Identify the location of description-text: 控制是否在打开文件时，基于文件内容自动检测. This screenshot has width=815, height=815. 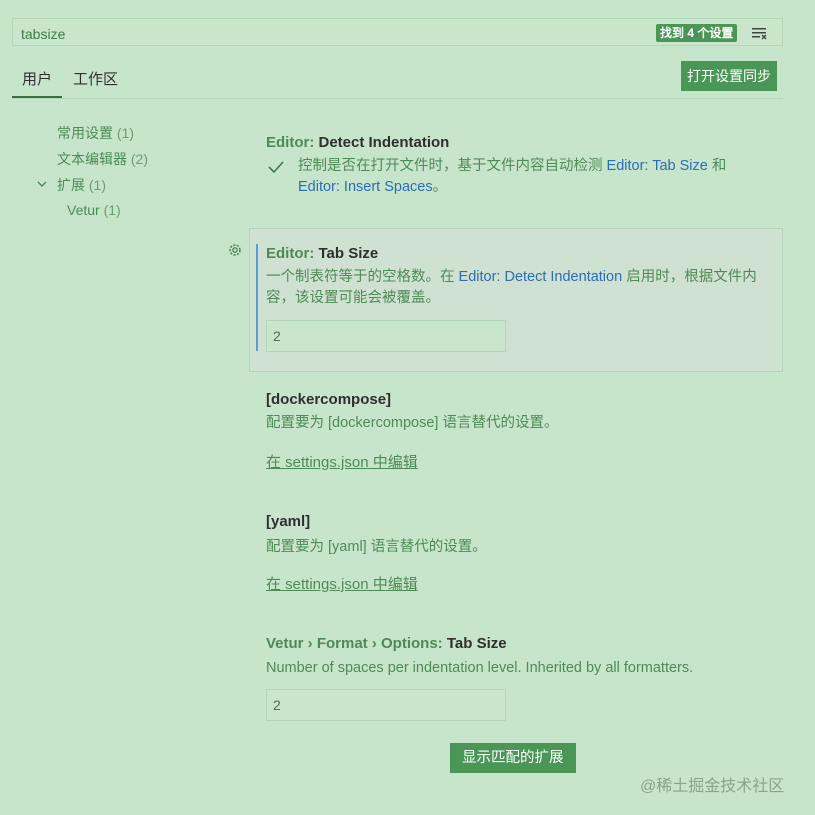
(452, 166).